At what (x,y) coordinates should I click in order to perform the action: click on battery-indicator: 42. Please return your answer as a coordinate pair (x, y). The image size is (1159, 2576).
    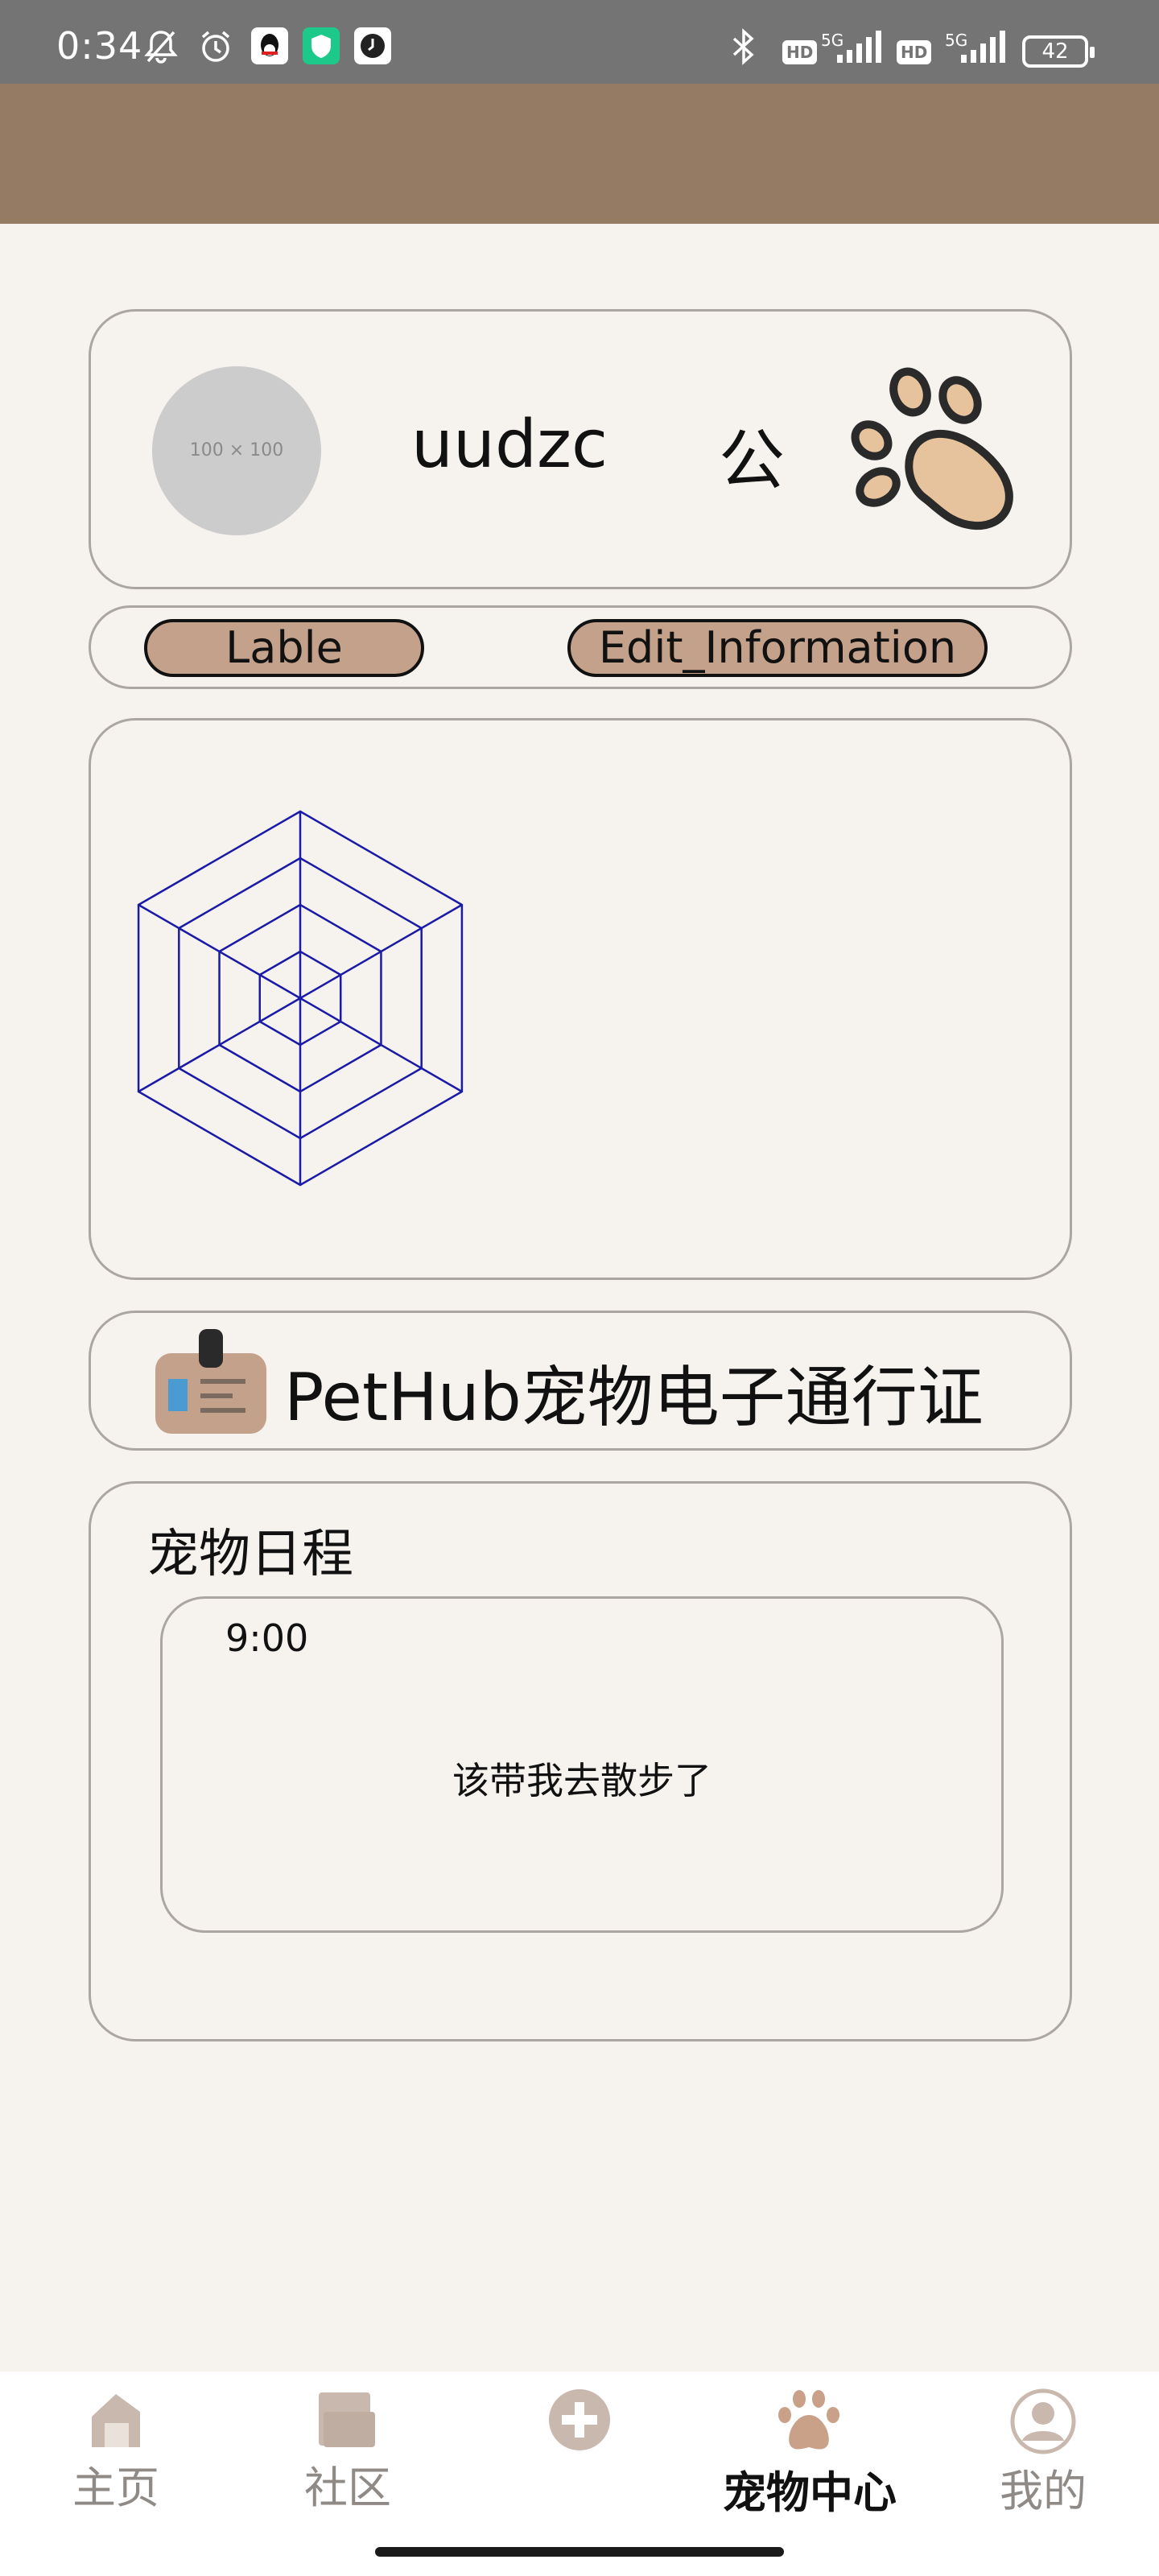
    Looking at the image, I should click on (1058, 51).